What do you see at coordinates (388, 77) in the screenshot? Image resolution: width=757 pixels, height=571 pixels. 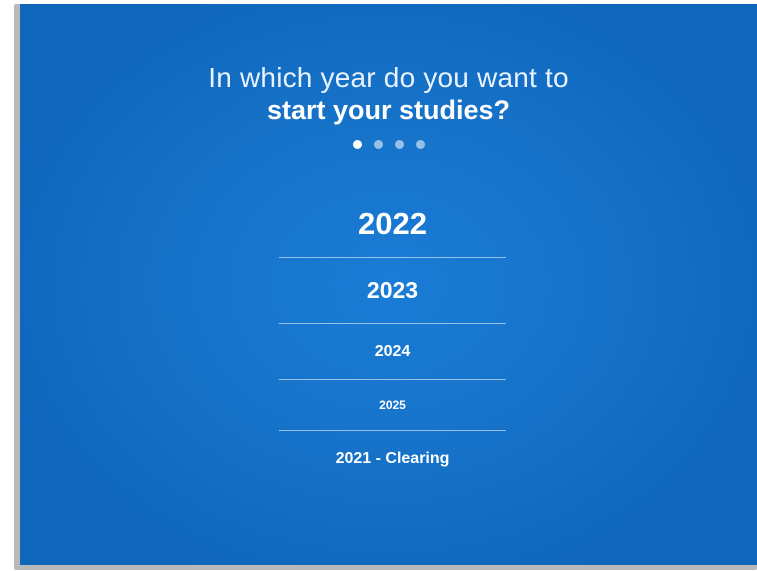 I see `question-title-line1: In which year do you want to` at bounding box center [388, 77].